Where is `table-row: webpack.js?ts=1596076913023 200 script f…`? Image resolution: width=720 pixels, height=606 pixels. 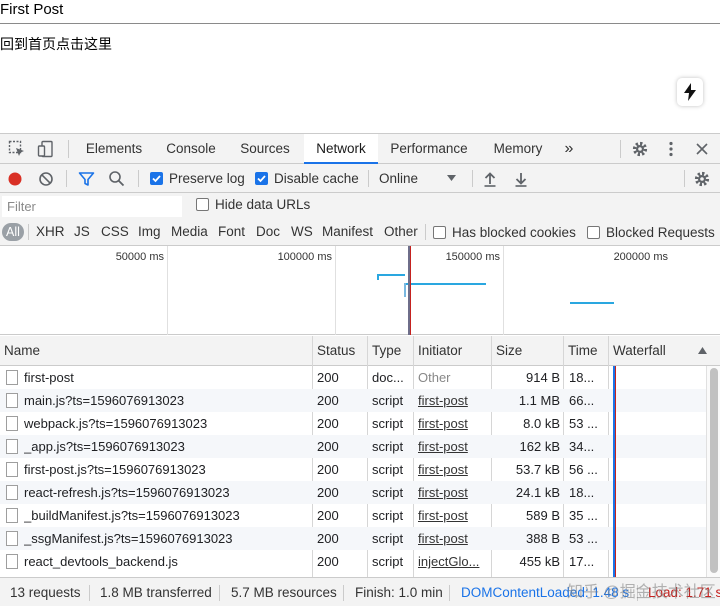
table-row: webpack.js?ts=1596076913023 200 script f… is located at coordinates (353, 423).